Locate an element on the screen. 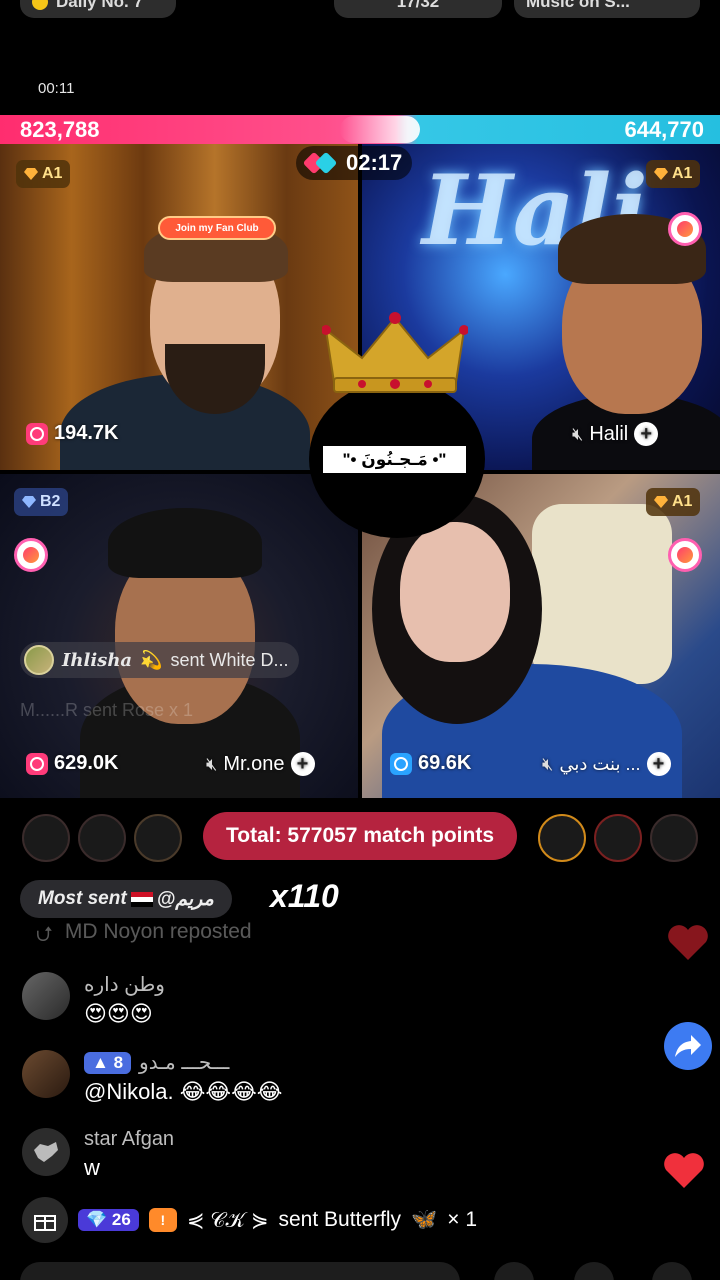 This screenshot has height=1280, width=720. rank-badge-top-right: A1 is located at coordinates (673, 174).